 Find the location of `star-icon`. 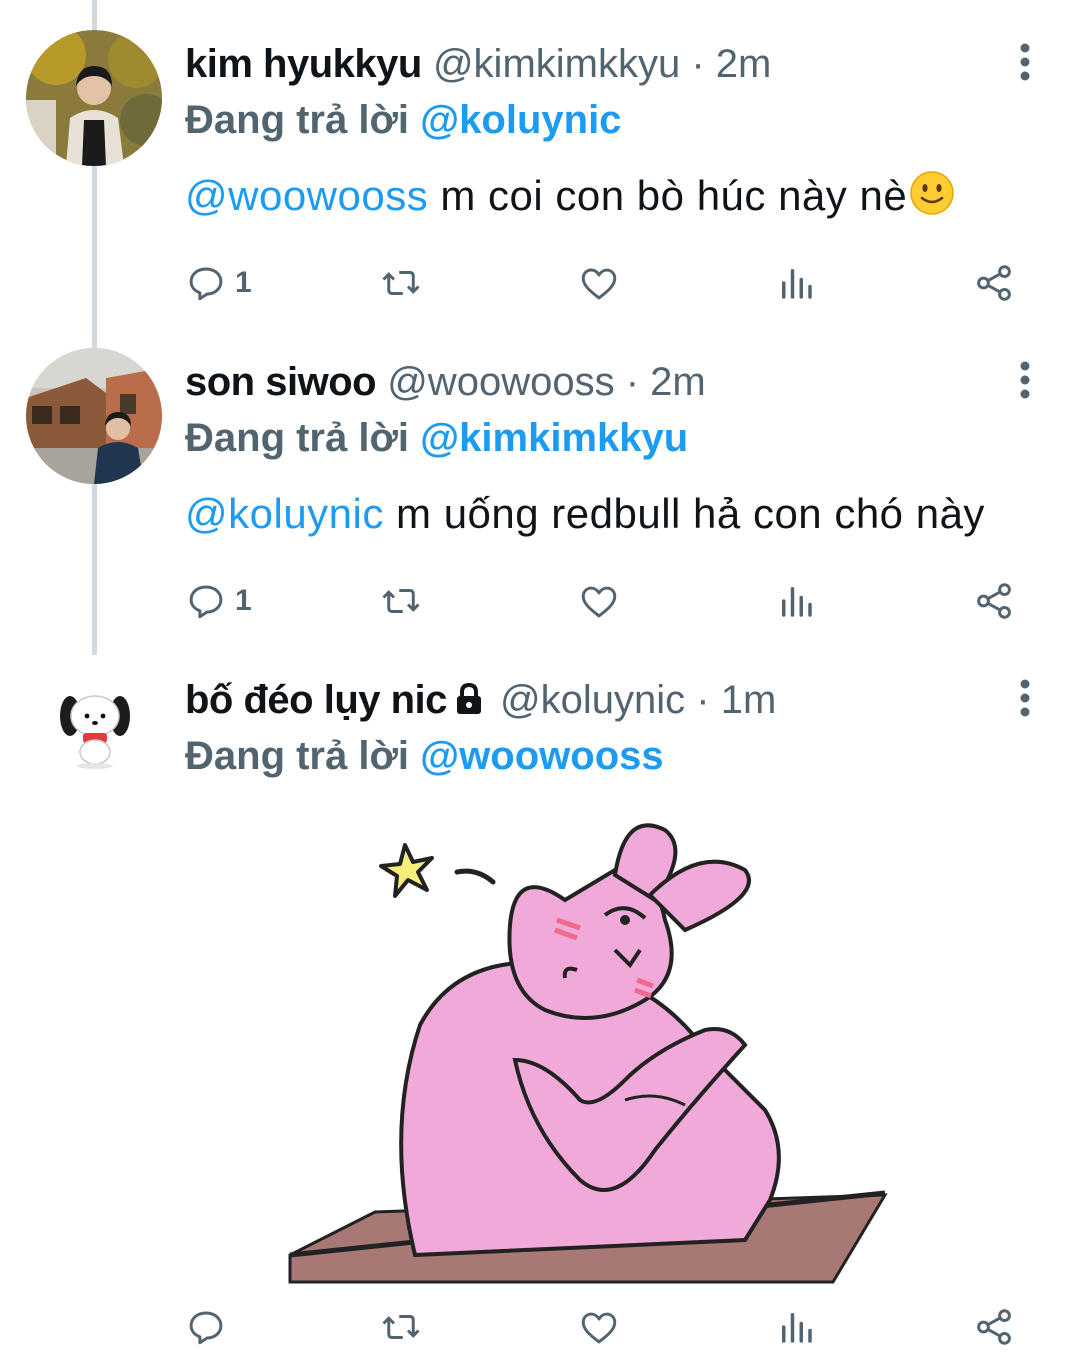

star-icon is located at coordinates (406, 870).